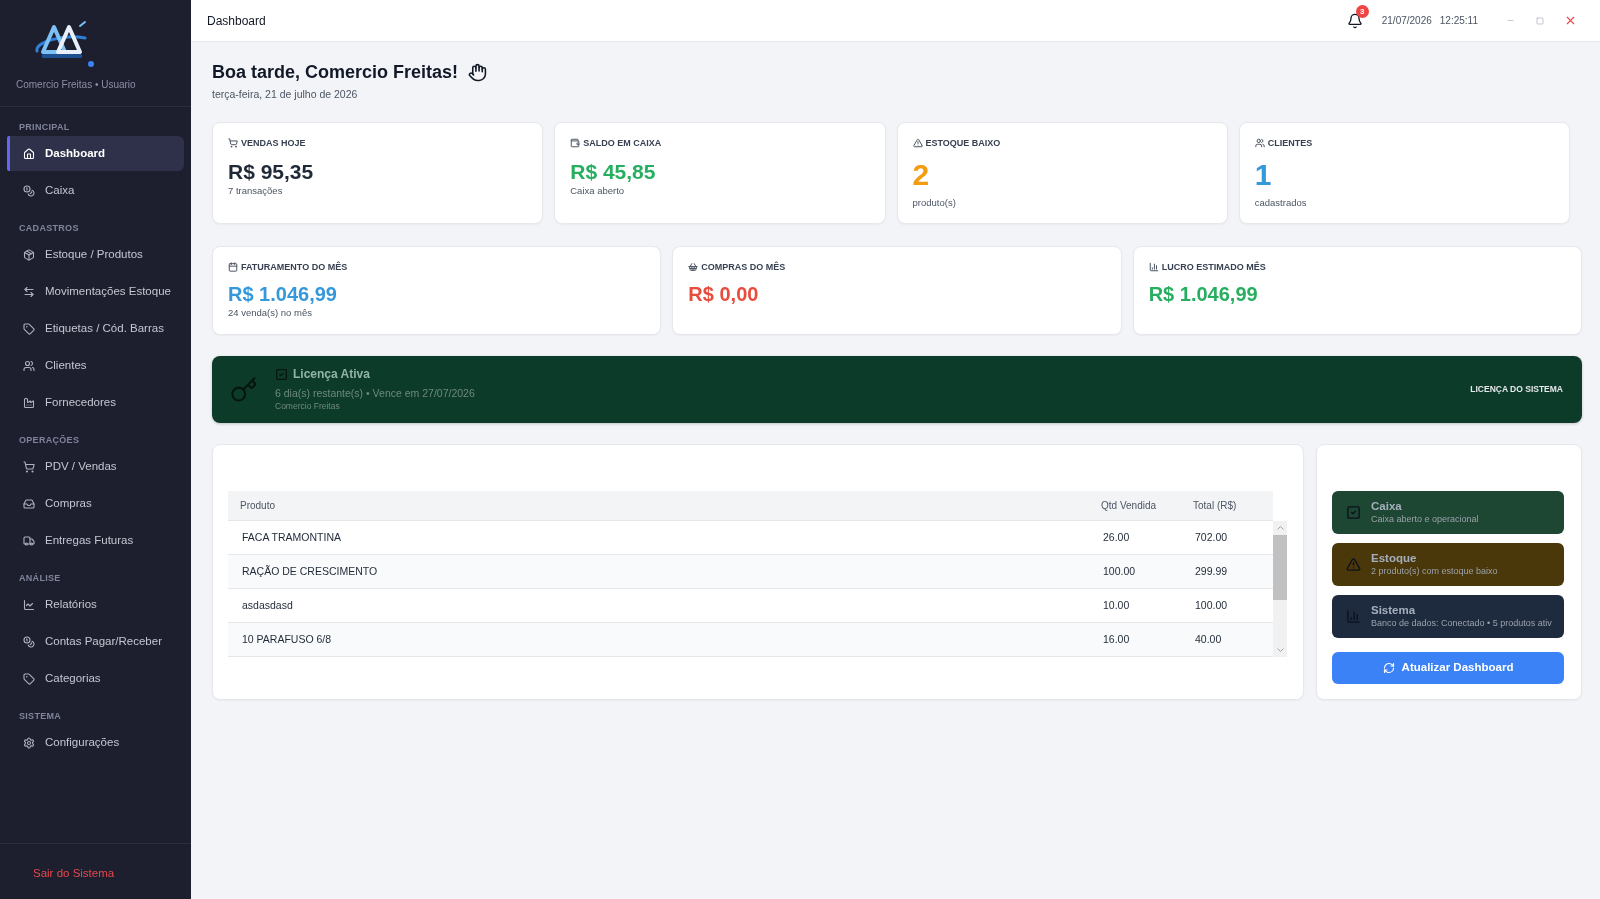 The image size is (1600, 899). I want to click on section-label: CADASTROS, so click(49, 228).